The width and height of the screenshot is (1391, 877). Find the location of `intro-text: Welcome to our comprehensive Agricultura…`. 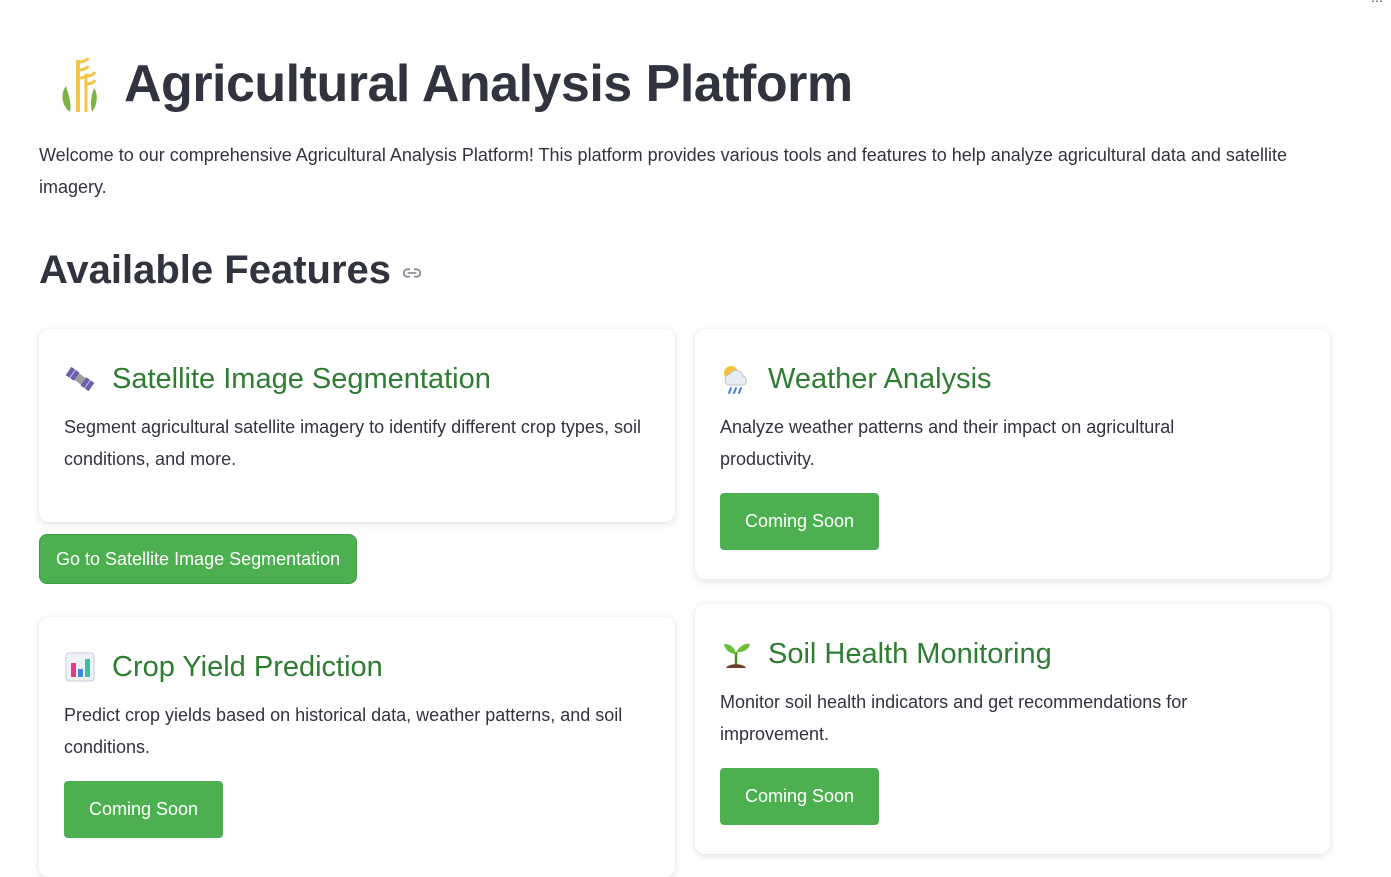

intro-text: Welcome to our comprehensive Agricultura… is located at coordinates (663, 171).